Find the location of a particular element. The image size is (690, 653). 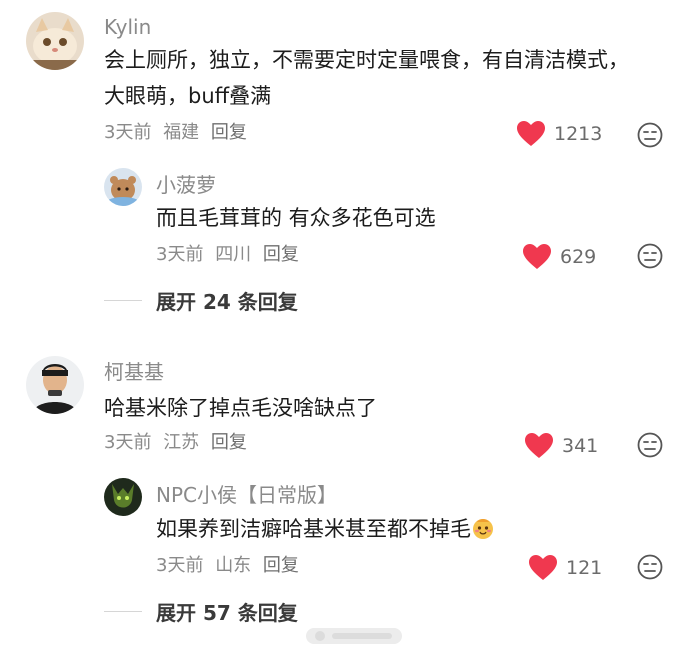

location: 江苏 is located at coordinates (181, 442).